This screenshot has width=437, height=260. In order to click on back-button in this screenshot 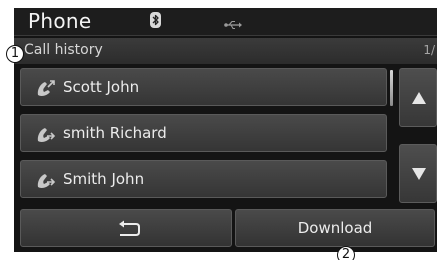, I will do `click(126, 228)`.